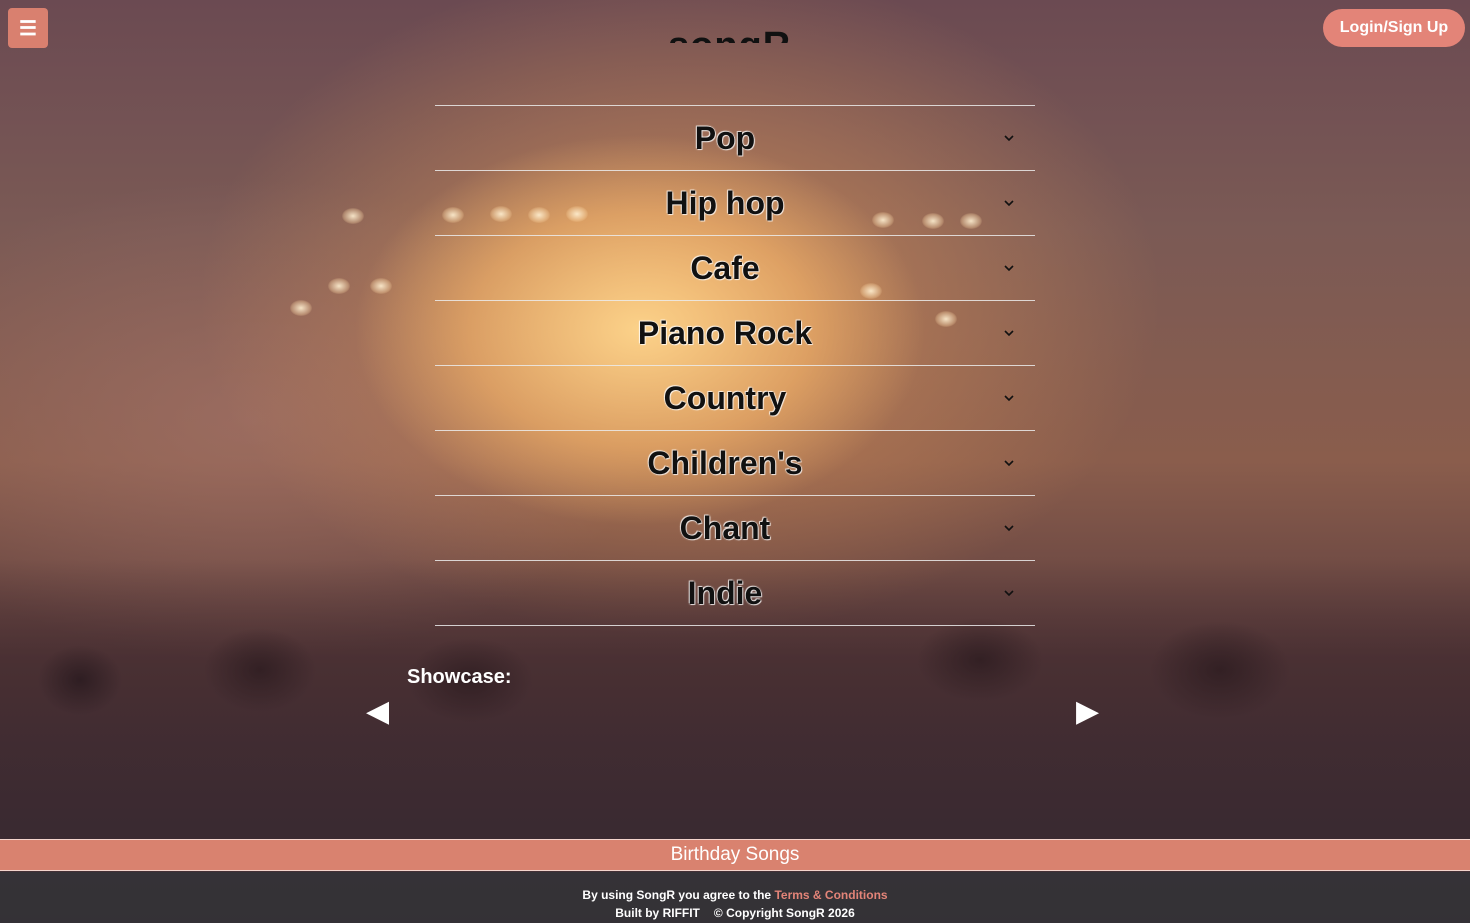 Image resolution: width=1470 pixels, height=923 pixels. I want to click on birthday-songs-label: Birthday Songs, so click(735, 854).